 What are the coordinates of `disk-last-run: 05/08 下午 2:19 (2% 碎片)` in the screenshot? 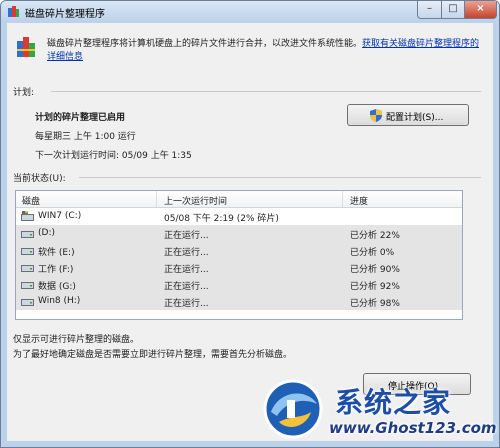 It's located at (221, 219).